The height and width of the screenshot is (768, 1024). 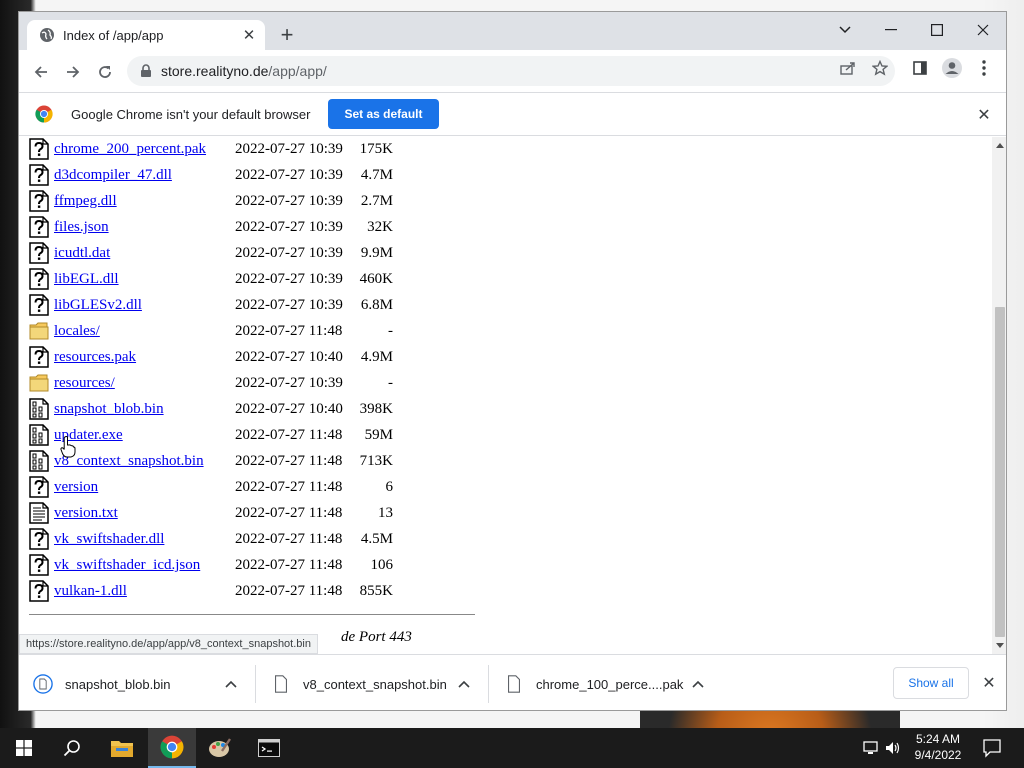 What do you see at coordinates (269, 748) in the screenshot?
I see `terminal-taskbar-button` at bounding box center [269, 748].